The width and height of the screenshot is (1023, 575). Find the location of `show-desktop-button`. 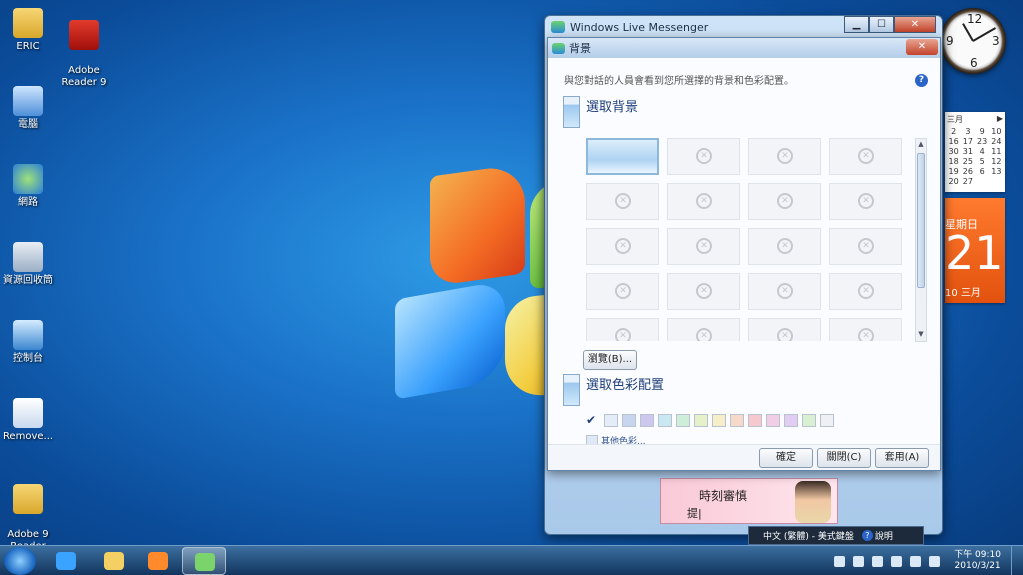

show-desktop-button is located at coordinates (1017, 560).